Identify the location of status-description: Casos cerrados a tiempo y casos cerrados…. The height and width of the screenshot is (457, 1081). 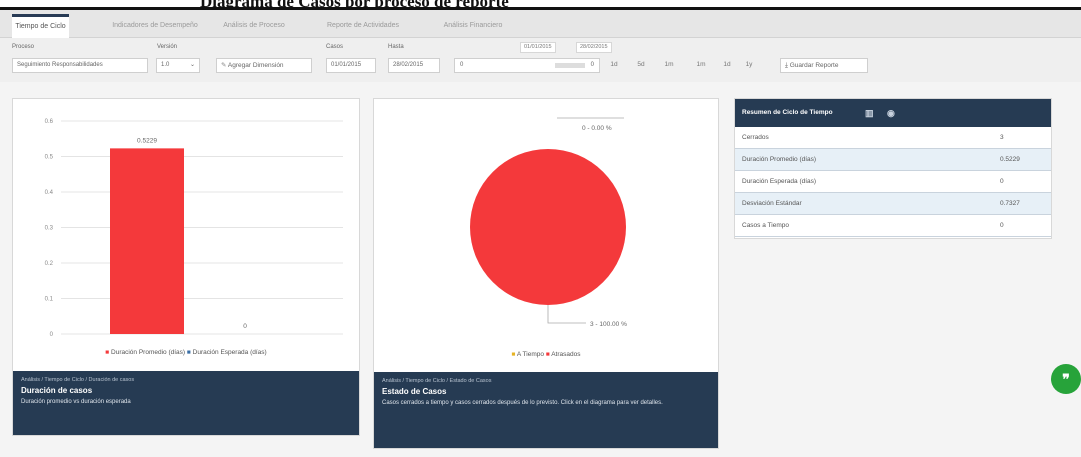
(522, 403).